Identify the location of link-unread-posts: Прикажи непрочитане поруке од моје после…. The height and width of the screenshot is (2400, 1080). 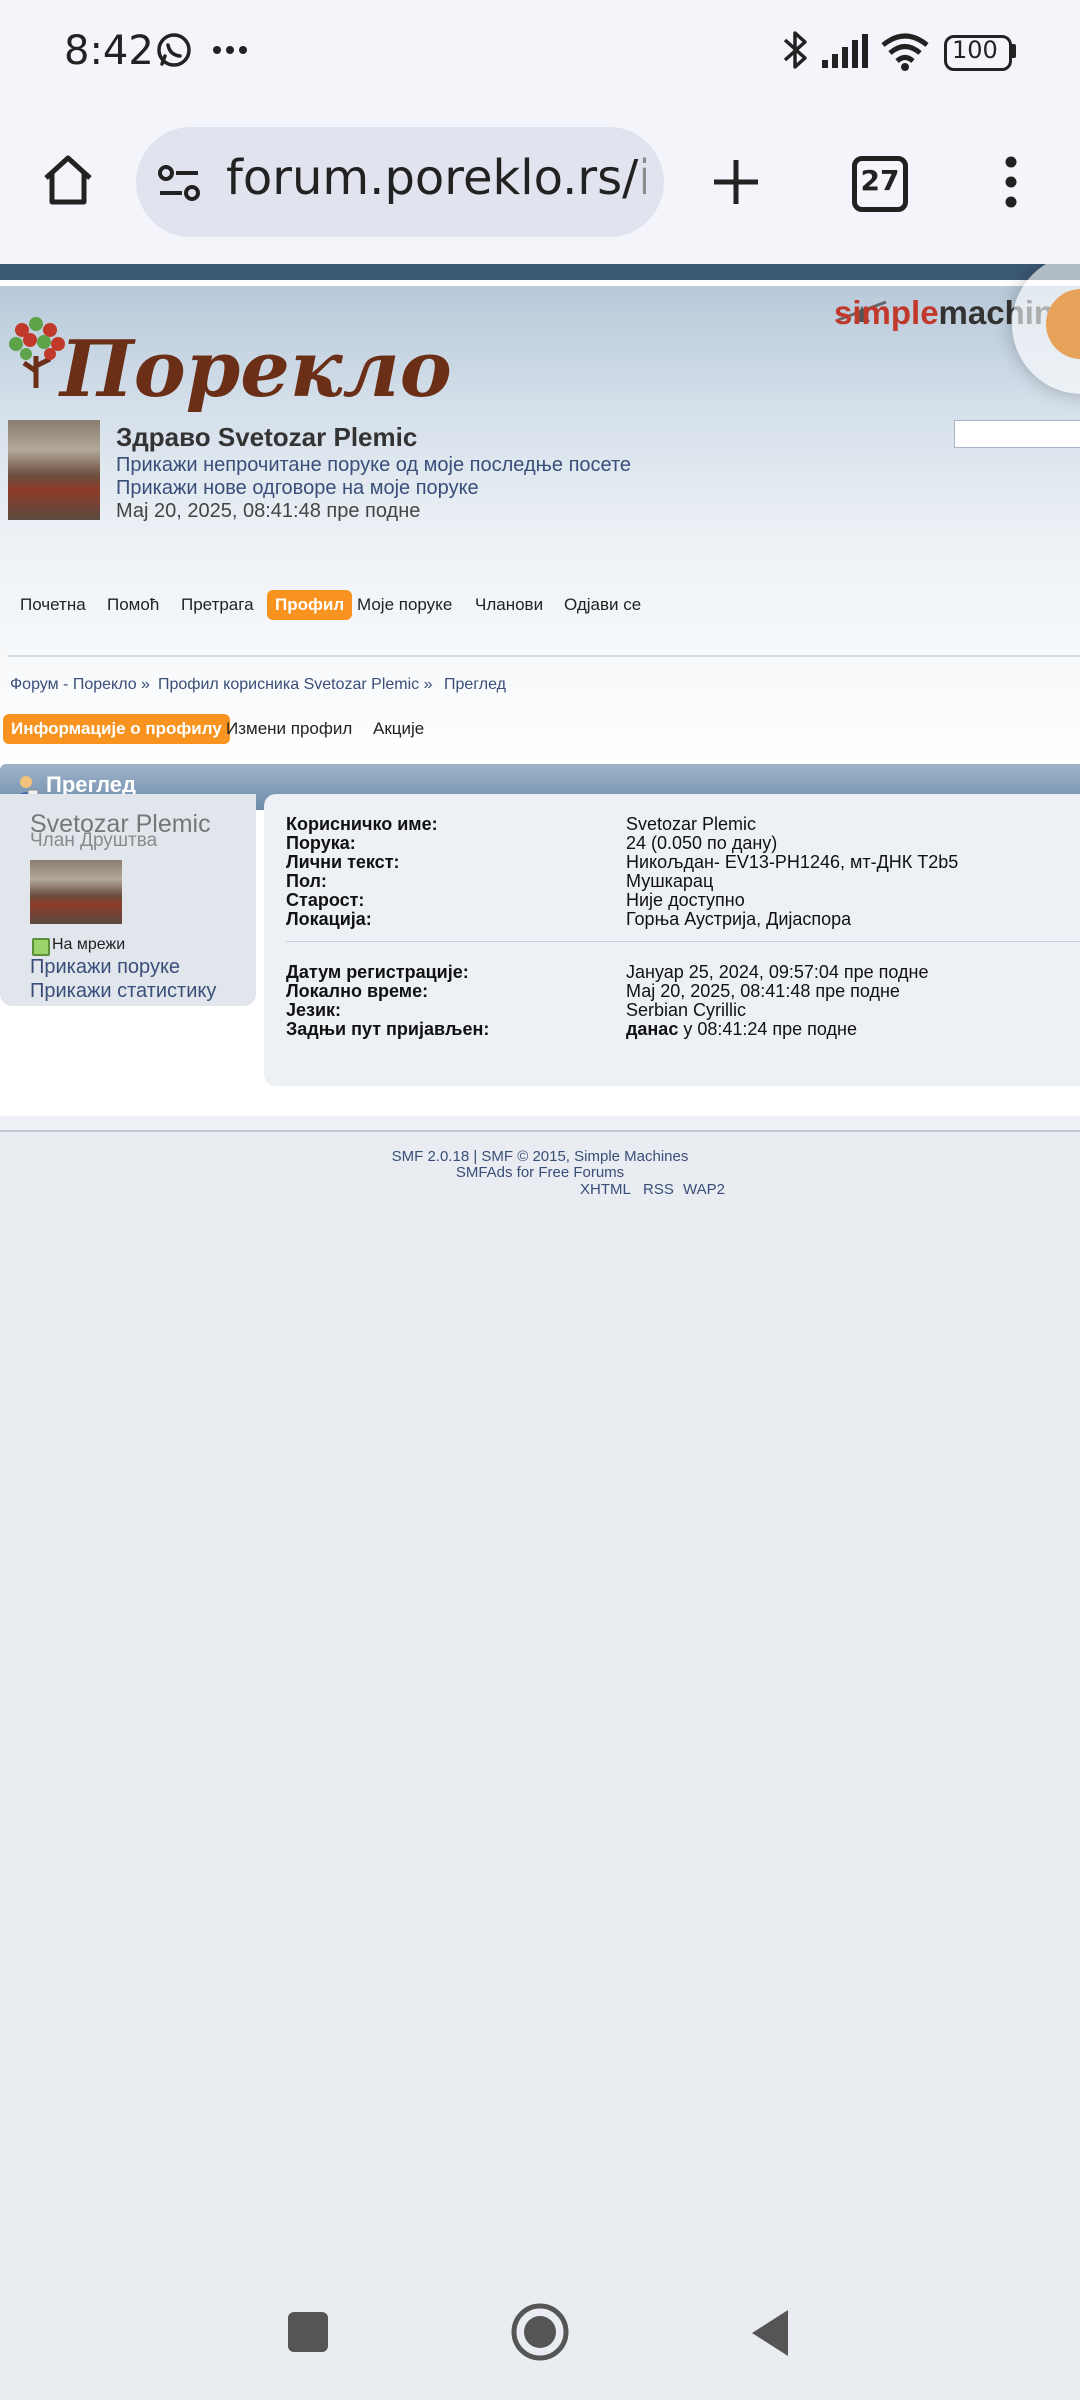
(373, 465).